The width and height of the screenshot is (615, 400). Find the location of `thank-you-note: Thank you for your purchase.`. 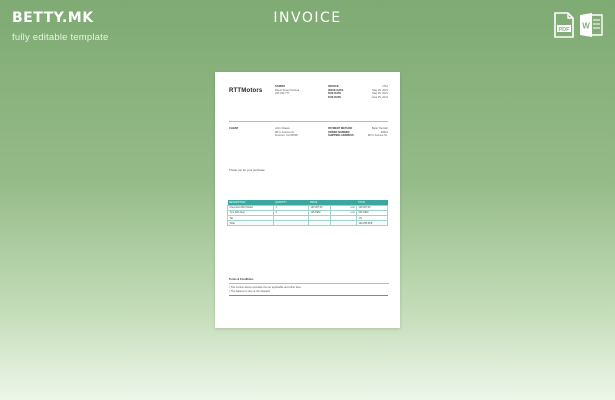

thank-you-note: Thank you for your purchase. is located at coordinates (247, 170).